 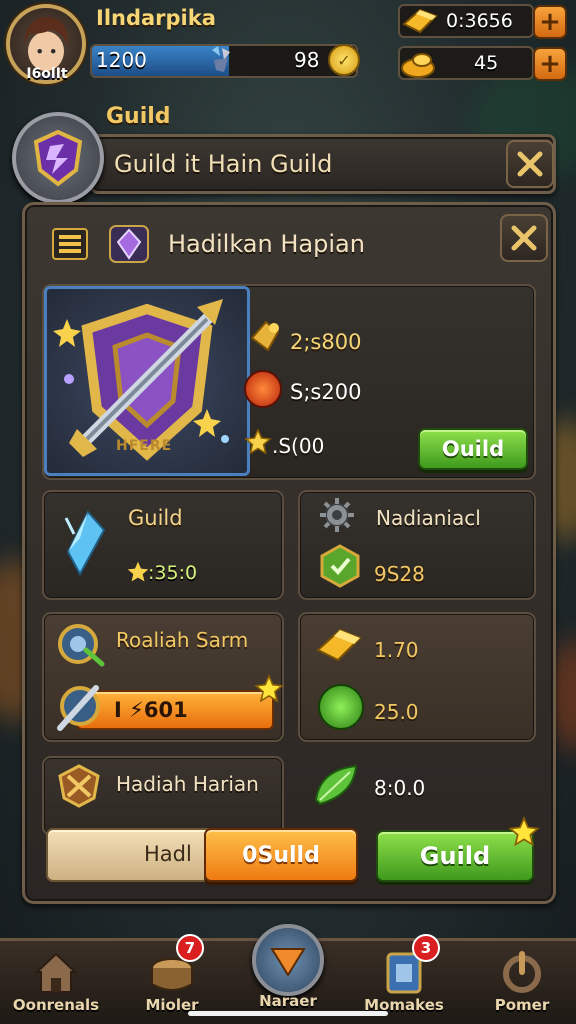 I want to click on dialog-close-button, so click(x=524, y=238).